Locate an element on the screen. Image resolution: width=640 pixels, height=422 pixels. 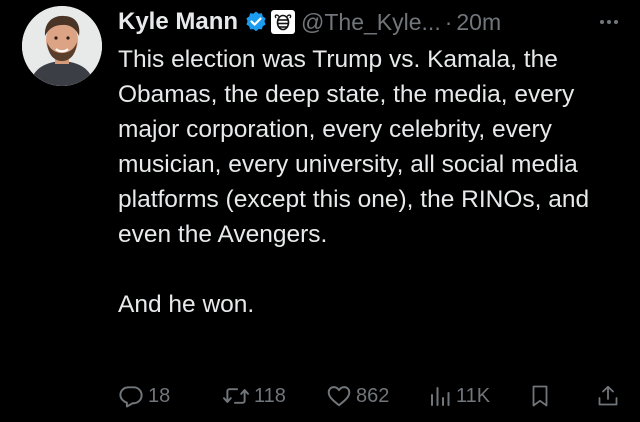
tweet-header: Kyle Mann @The_Kyle... · 20m is located at coordinates (373, 22).